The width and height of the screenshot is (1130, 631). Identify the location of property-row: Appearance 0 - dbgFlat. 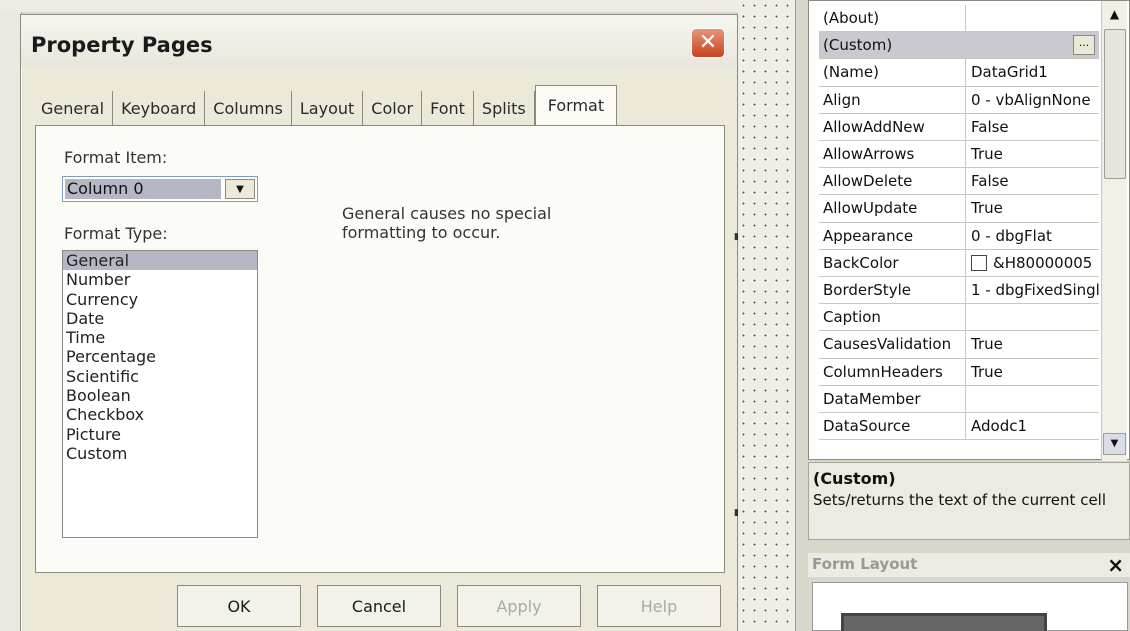
(959, 236).